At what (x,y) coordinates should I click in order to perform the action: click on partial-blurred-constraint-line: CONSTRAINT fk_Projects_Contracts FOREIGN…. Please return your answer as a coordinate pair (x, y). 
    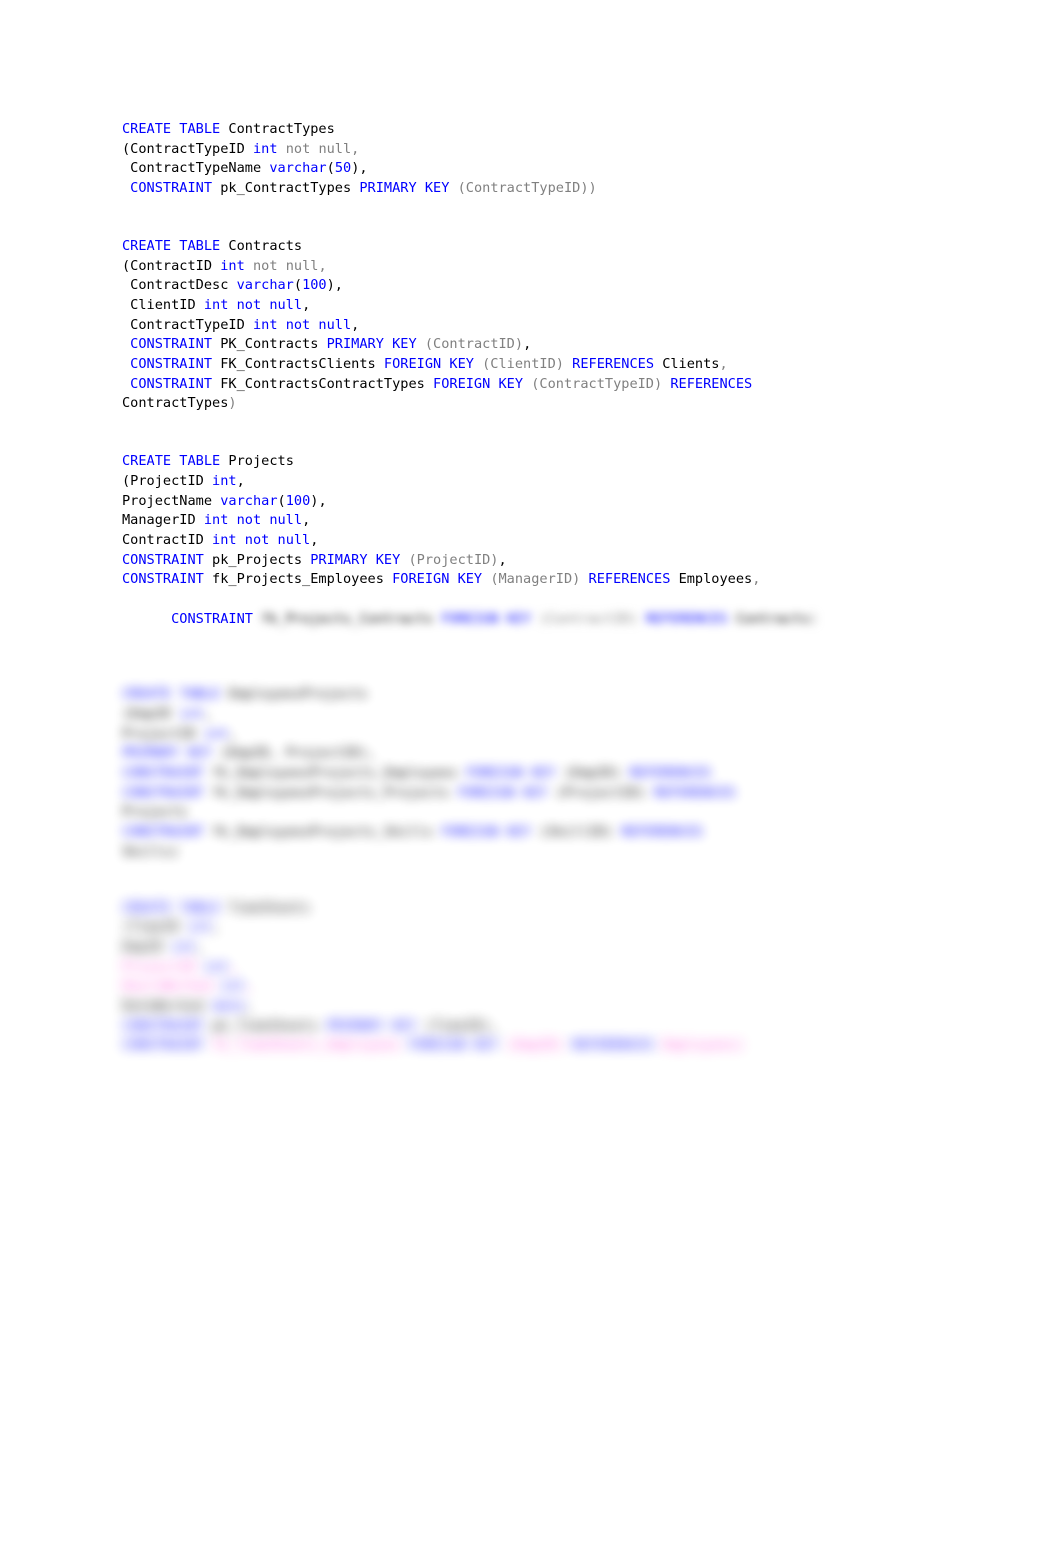
    Looking at the image, I should click on (562, 619).